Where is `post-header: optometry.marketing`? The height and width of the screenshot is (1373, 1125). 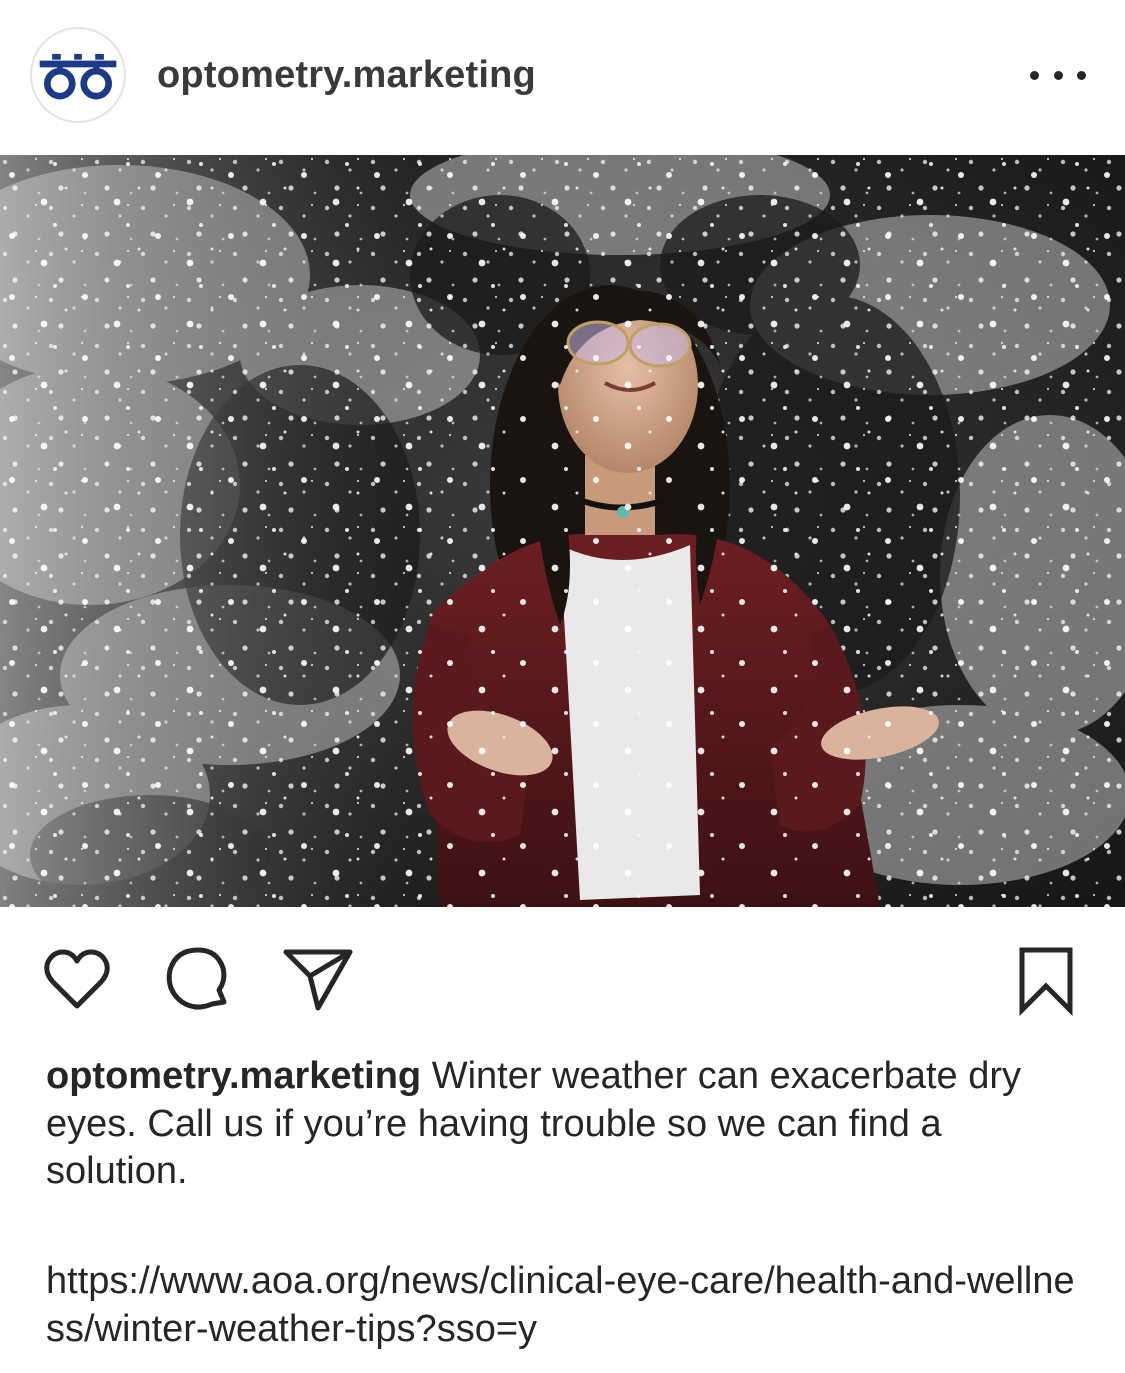
post-header: optometry.marketing is located at coordinates (562, 77).